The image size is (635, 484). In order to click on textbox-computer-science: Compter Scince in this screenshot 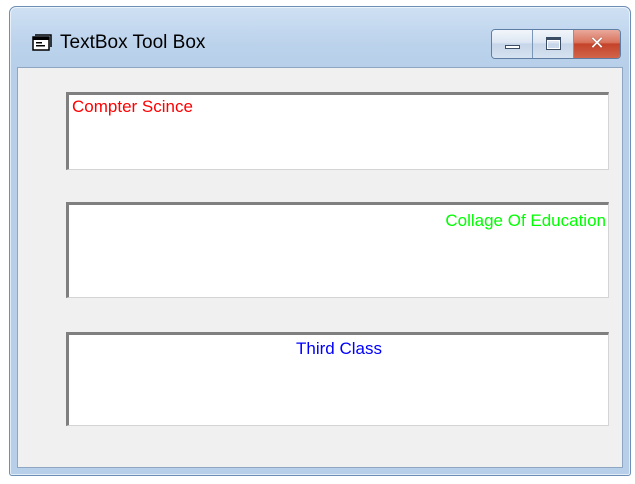, I will do `click(337, 131)`.